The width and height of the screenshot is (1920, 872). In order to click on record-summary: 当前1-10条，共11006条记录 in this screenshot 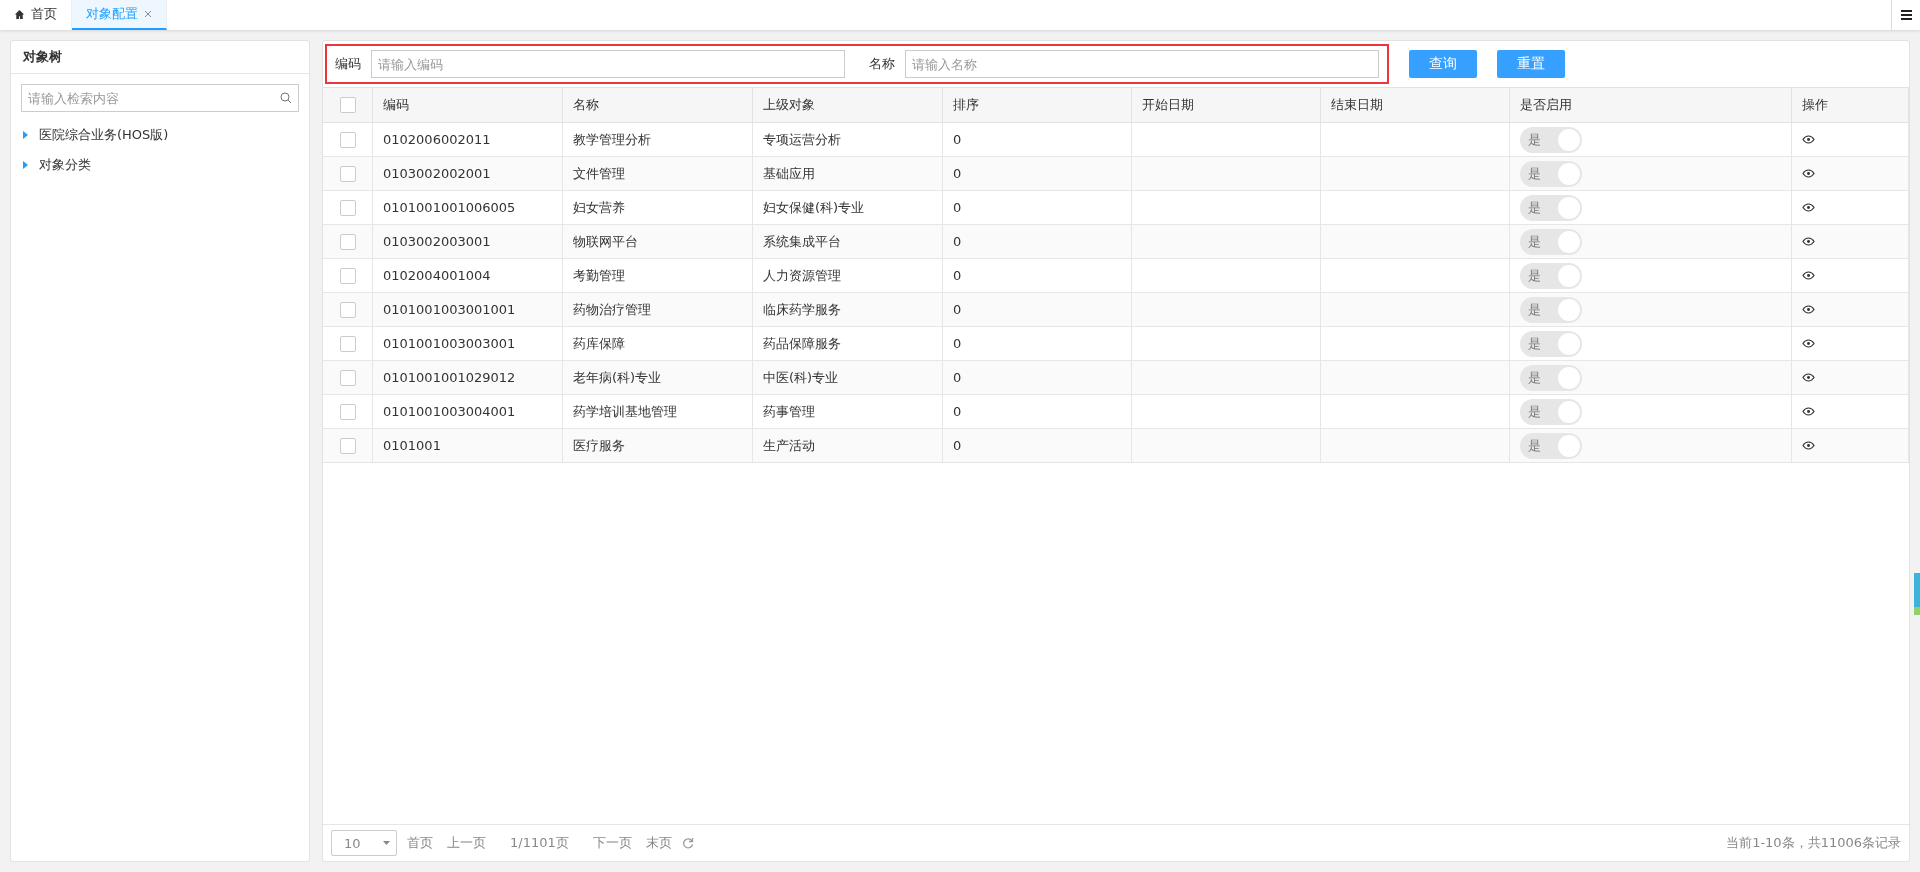, I will do `click(1813, 843)`.